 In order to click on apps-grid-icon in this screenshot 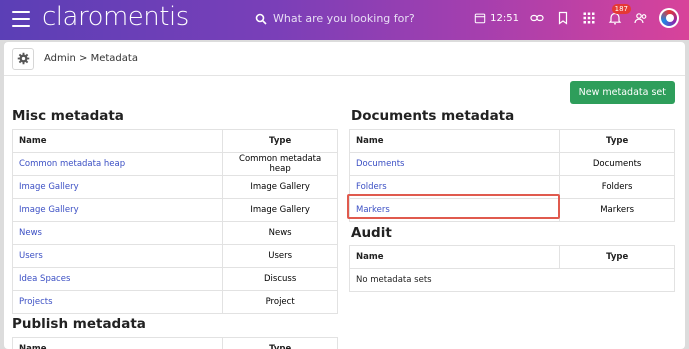, I will do `click(589, 18)`.